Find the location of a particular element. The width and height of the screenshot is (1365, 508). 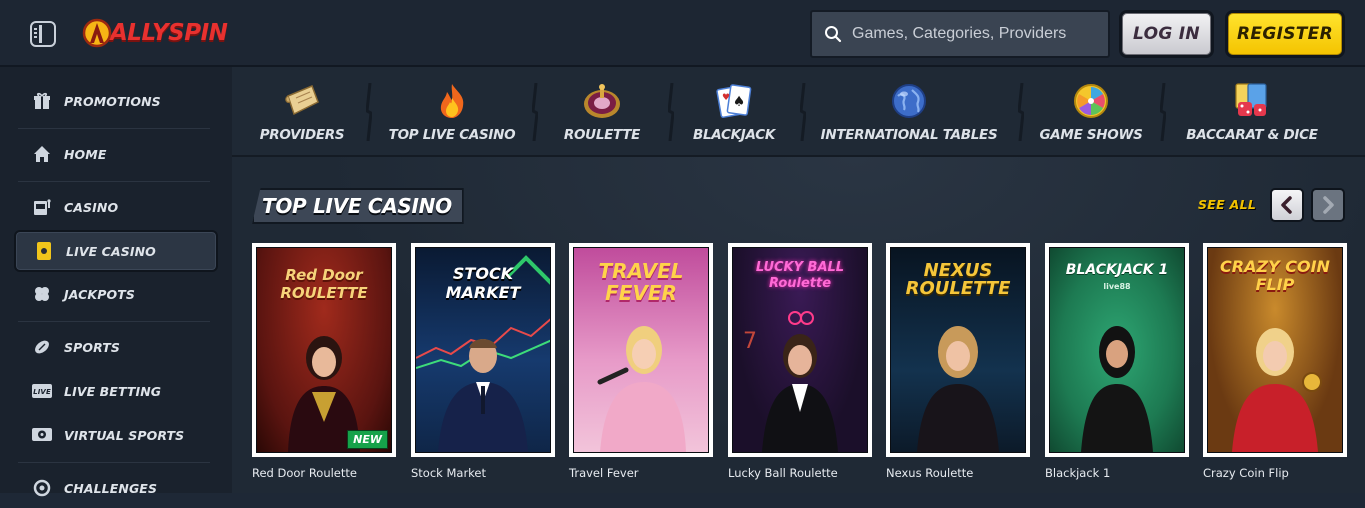

category-providers: PROVIDERS is located at coordinates (302, 111).